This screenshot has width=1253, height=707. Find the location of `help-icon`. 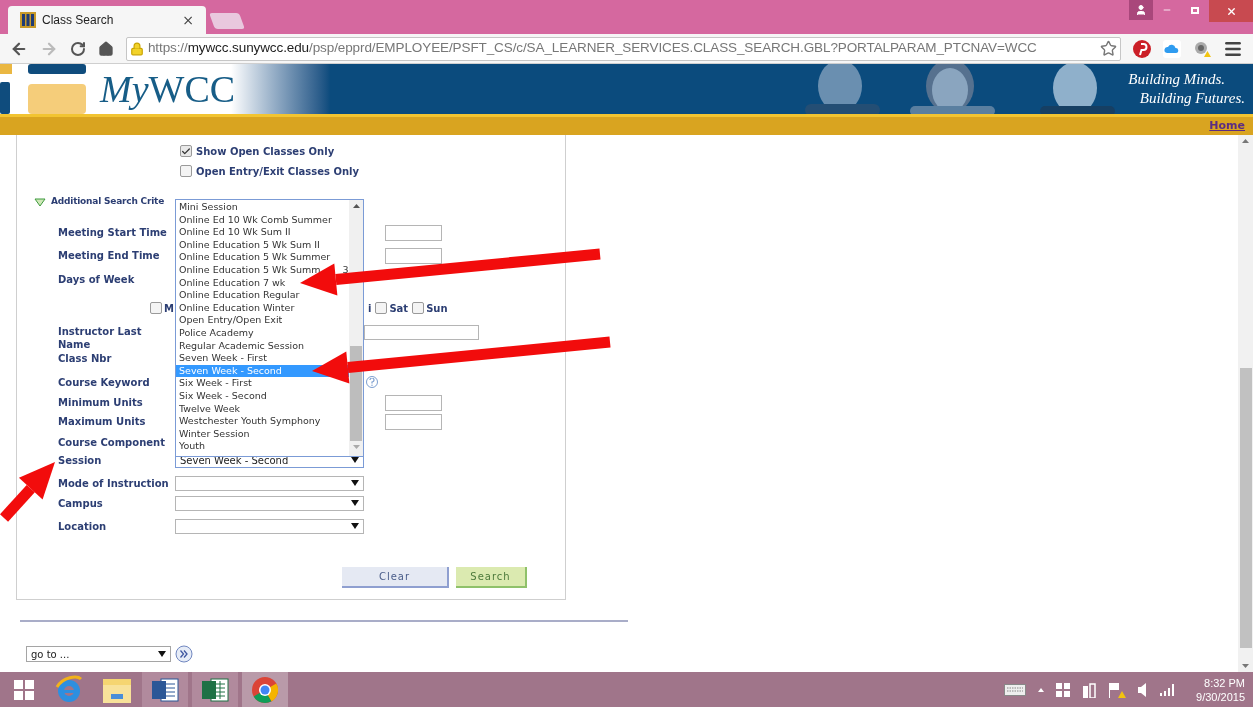

help-icon is located at coordinates (372, 382).